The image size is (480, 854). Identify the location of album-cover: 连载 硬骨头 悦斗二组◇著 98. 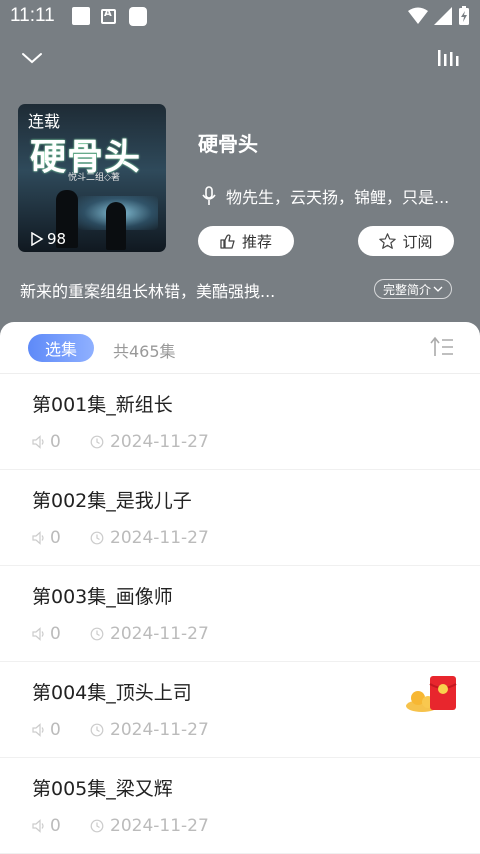
(92, 178).